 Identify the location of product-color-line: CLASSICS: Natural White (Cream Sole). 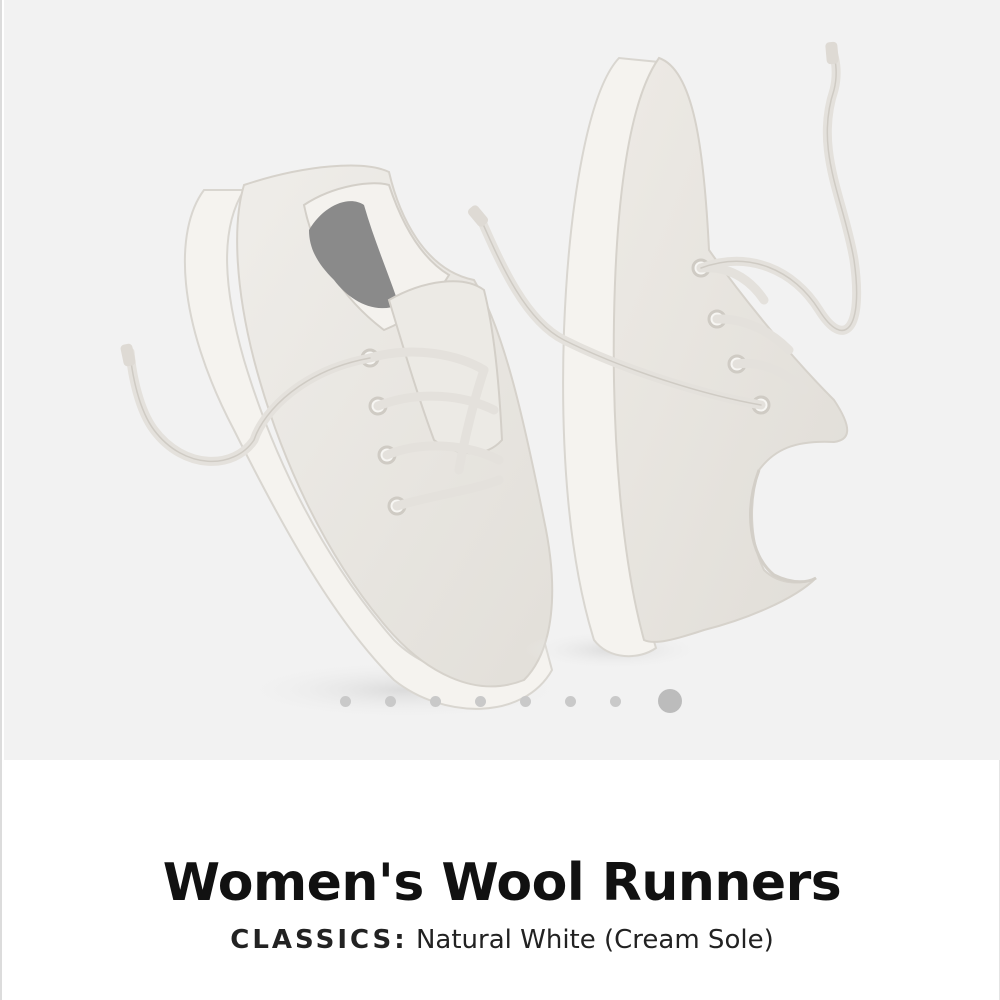
(501, 940).